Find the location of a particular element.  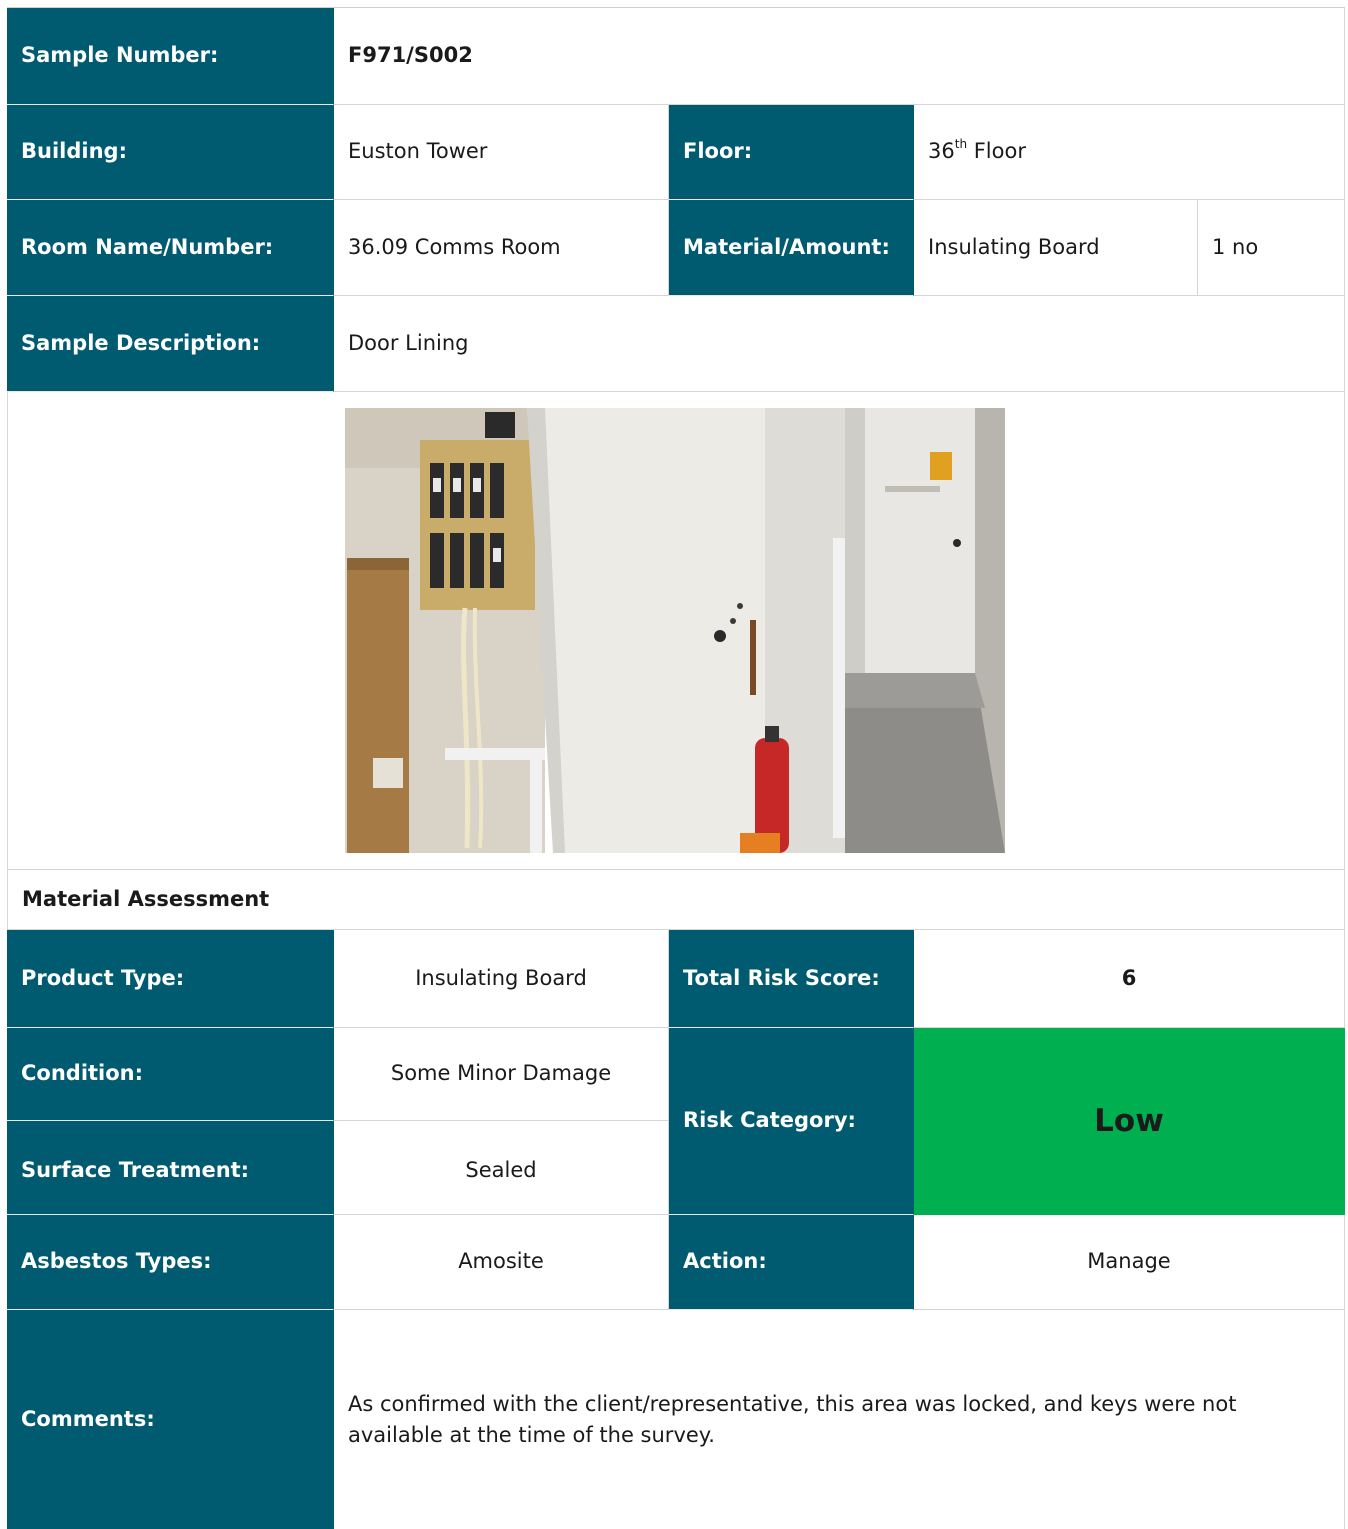

condition-label: Condition: is located at coordinates (170, 1074).